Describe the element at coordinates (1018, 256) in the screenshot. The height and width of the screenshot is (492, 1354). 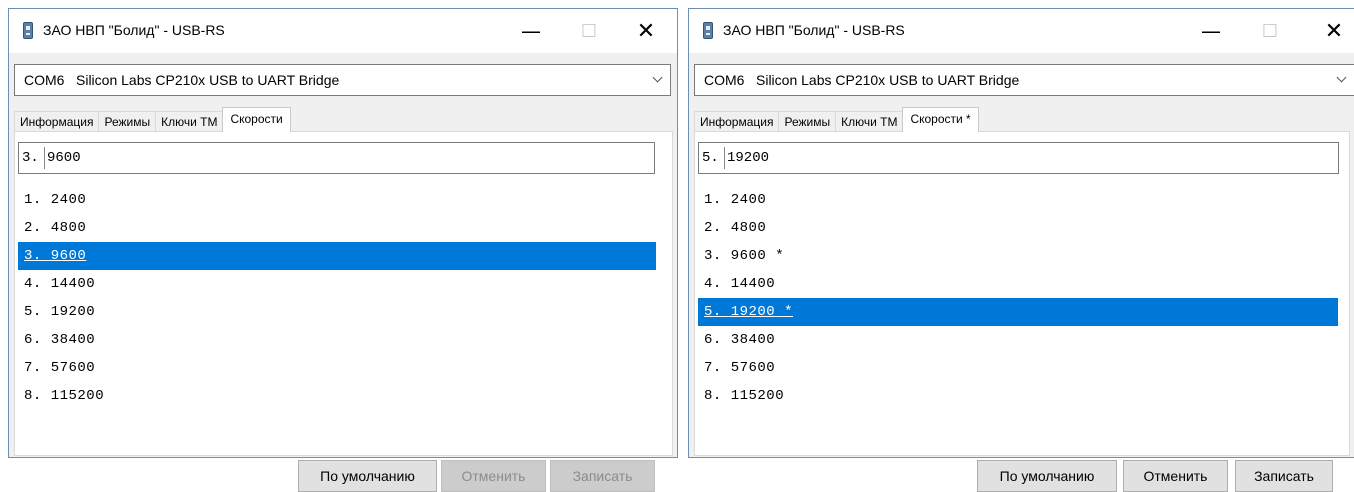
I see `list-item: 3. 9600 *` at that location.